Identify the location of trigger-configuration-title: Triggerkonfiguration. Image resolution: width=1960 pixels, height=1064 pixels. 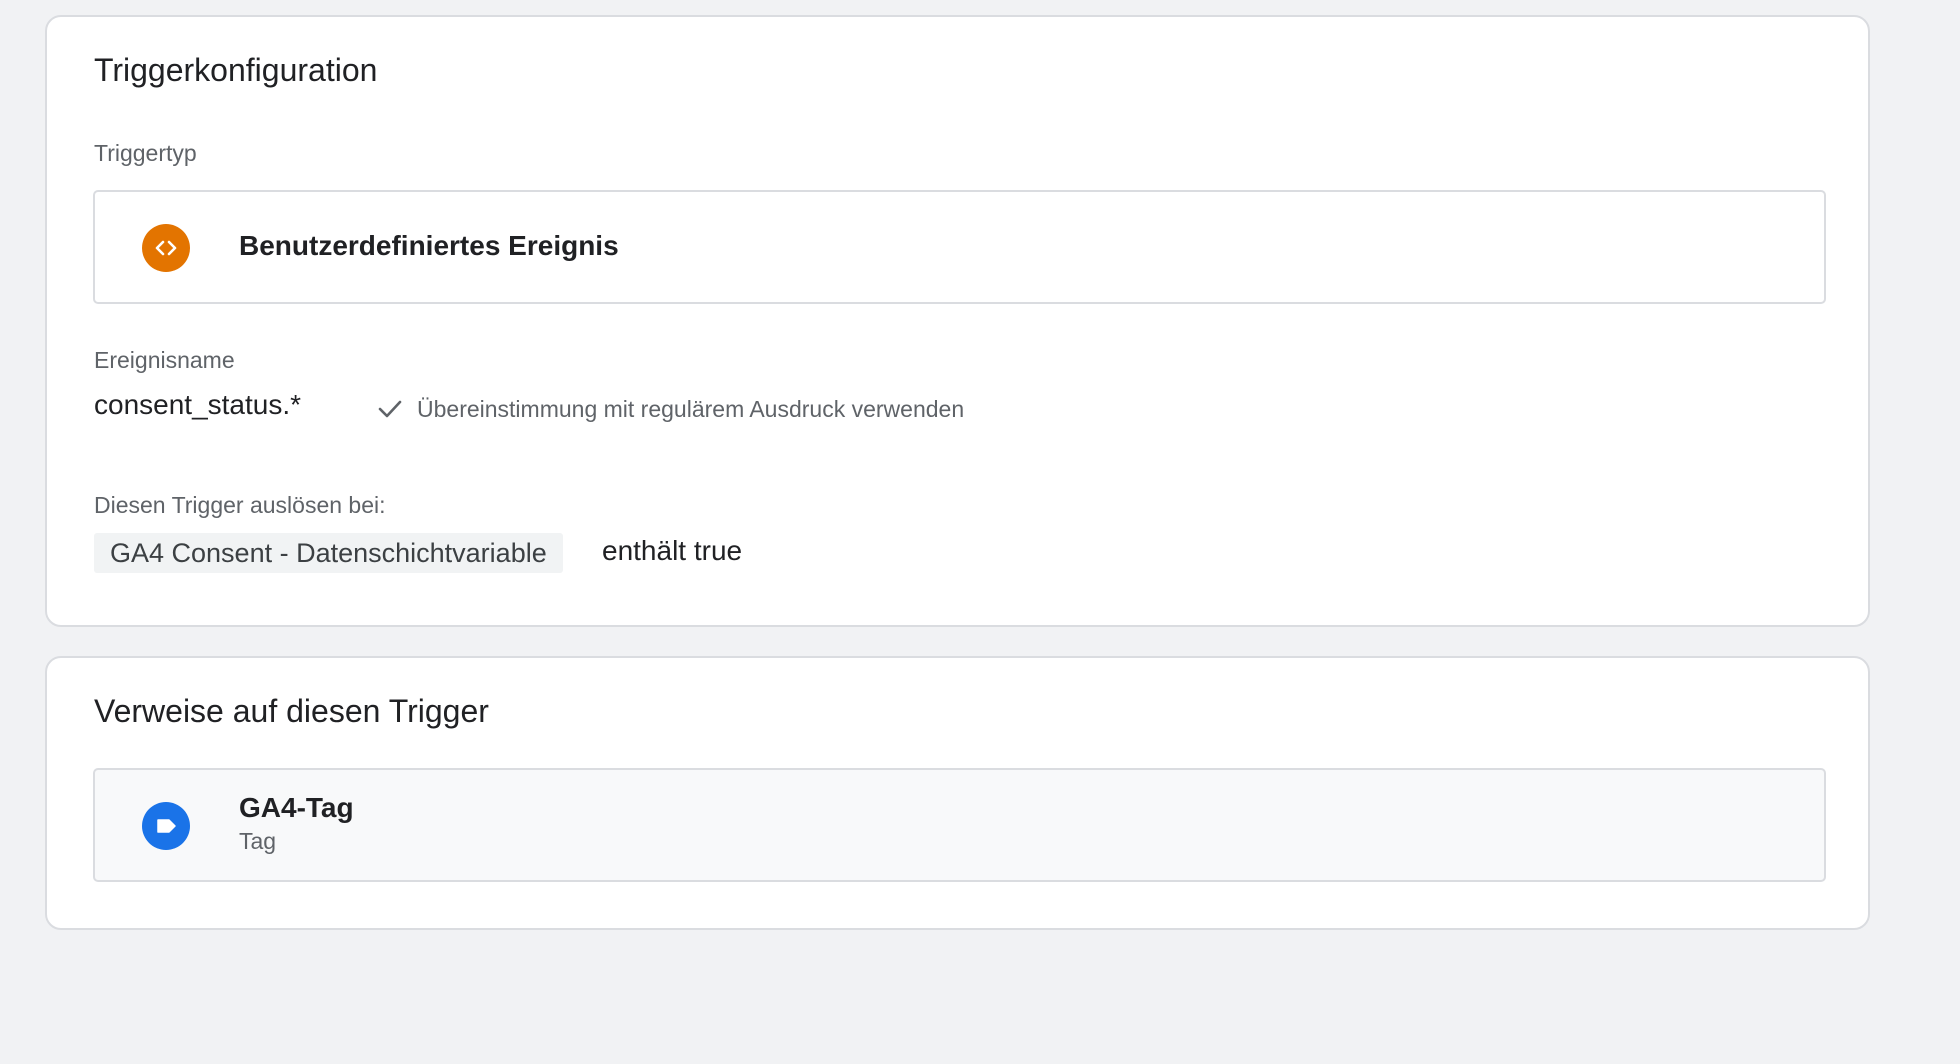
(236, 70).